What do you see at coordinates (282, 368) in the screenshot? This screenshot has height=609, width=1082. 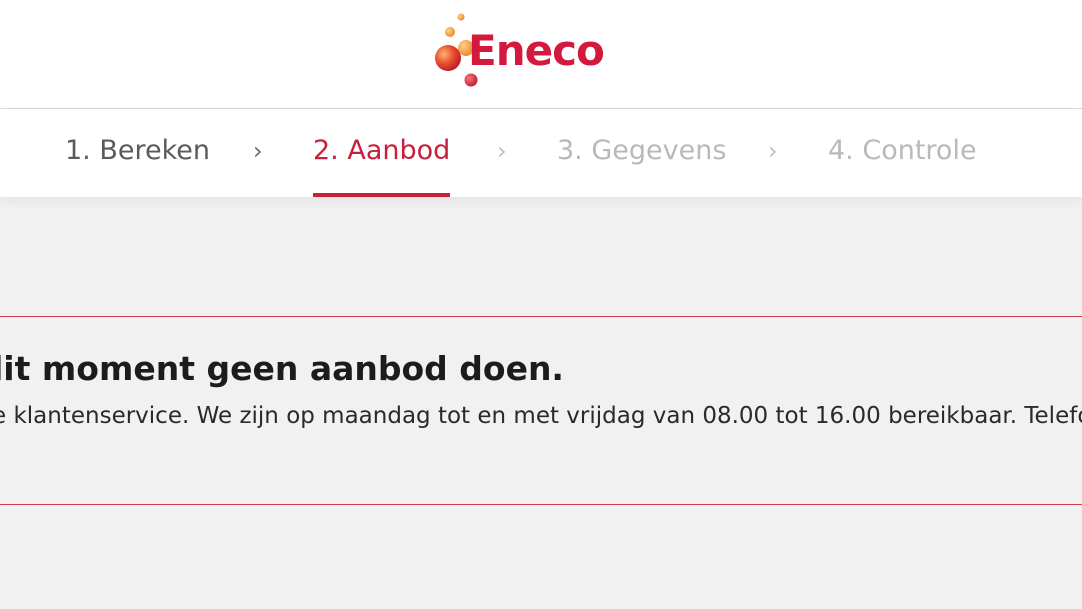 I see `message-title: lit moment geen aanbod doen.` at bounding box center [282, 368].